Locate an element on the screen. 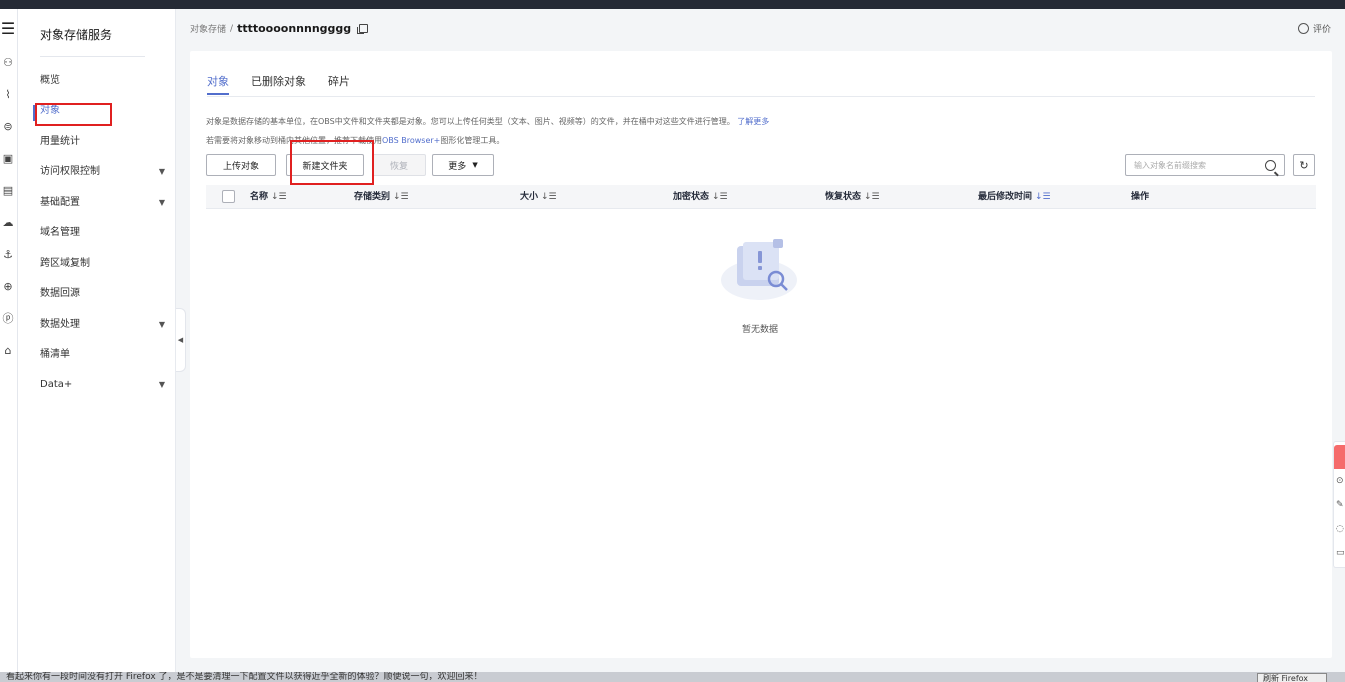 This screenshot has width=1345, height=682. tab-objects: 对象 is located at coordinates (218, 85).